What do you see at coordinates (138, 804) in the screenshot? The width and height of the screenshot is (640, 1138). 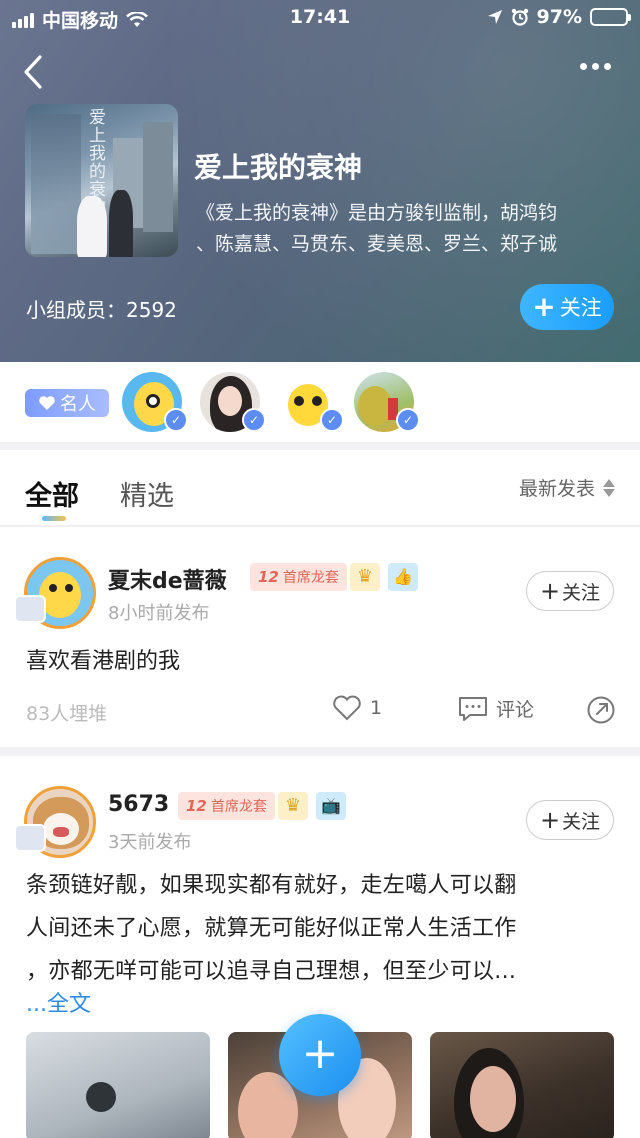 I see `author-name: 5673` at bounding box center [138, 804].